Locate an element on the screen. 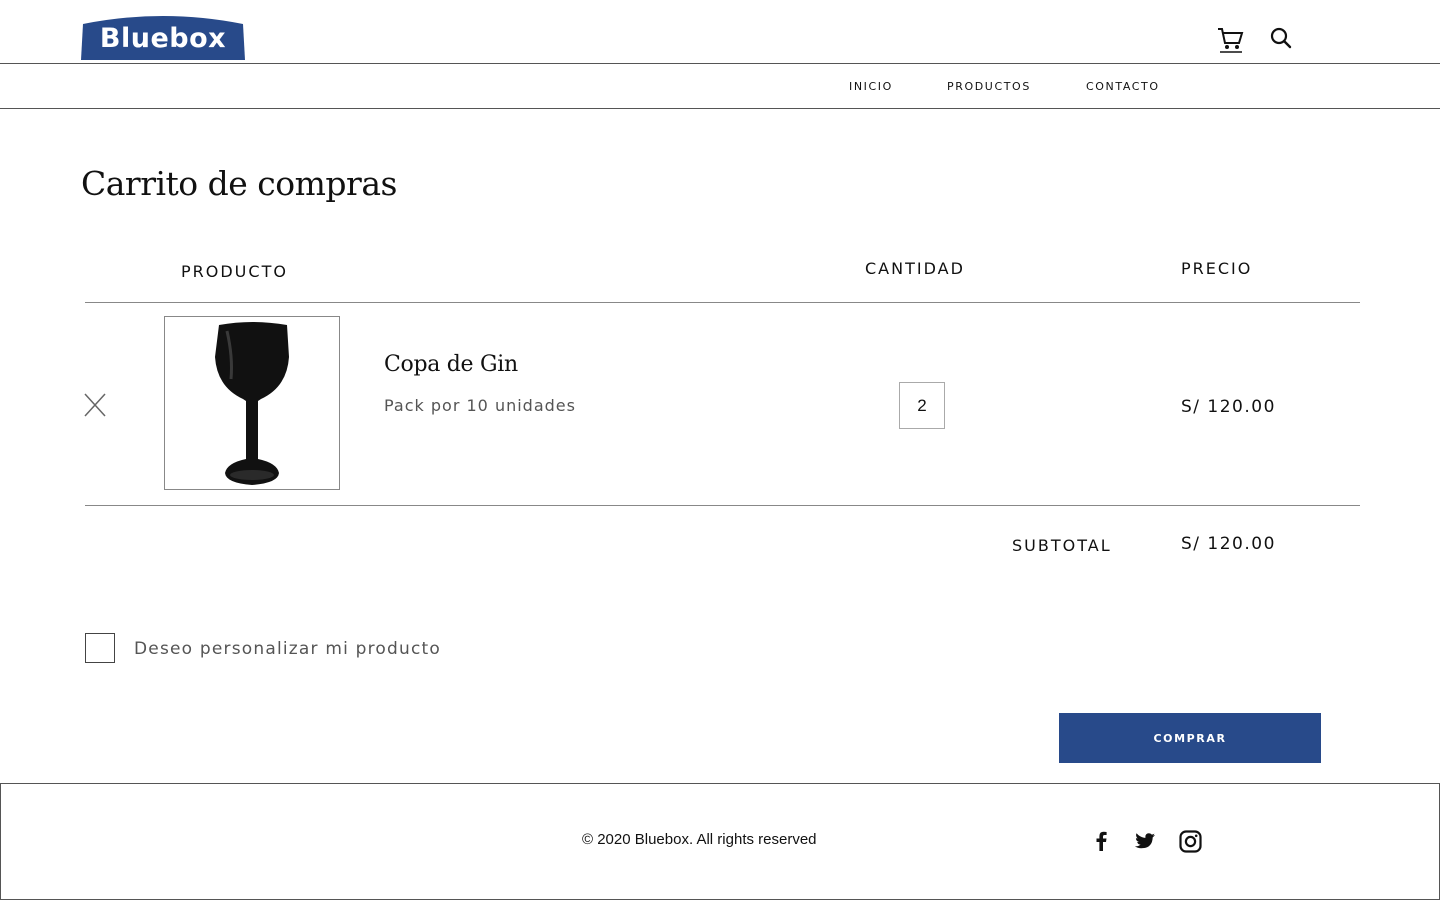  column-header-quantity: CANTIDAD is located at coordinates (915, 268).